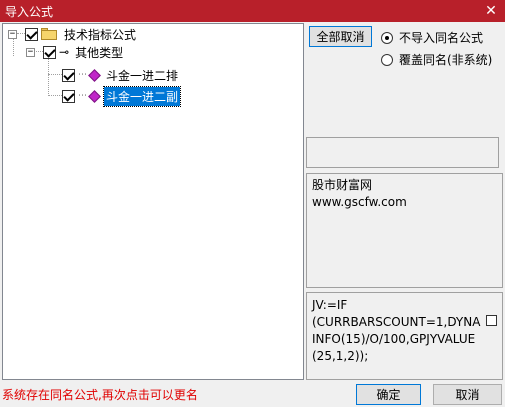  I want to click on deselect-all-button: 全部取消, so click(340, 36).